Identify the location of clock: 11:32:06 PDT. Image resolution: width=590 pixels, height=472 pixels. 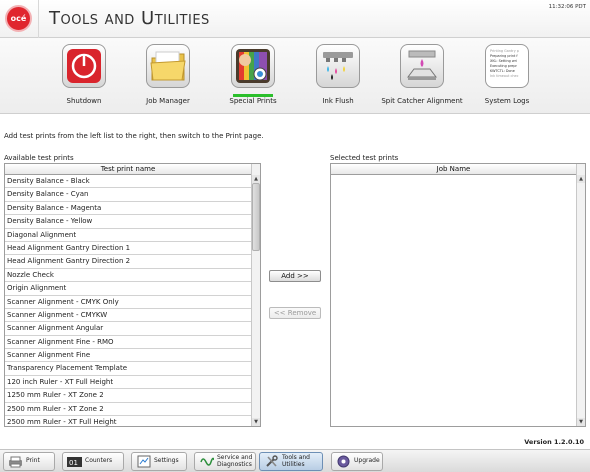
(567, 7).